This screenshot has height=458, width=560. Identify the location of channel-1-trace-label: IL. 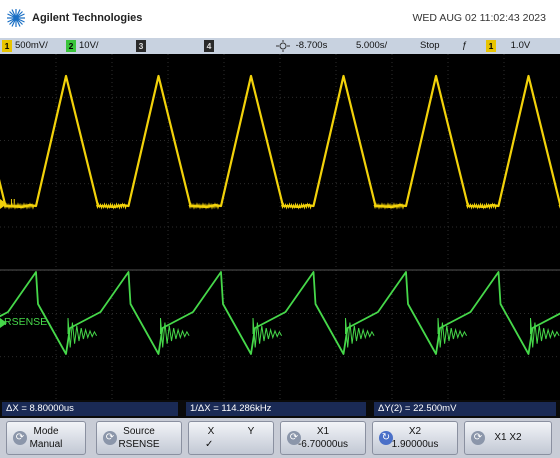
(14, 203).